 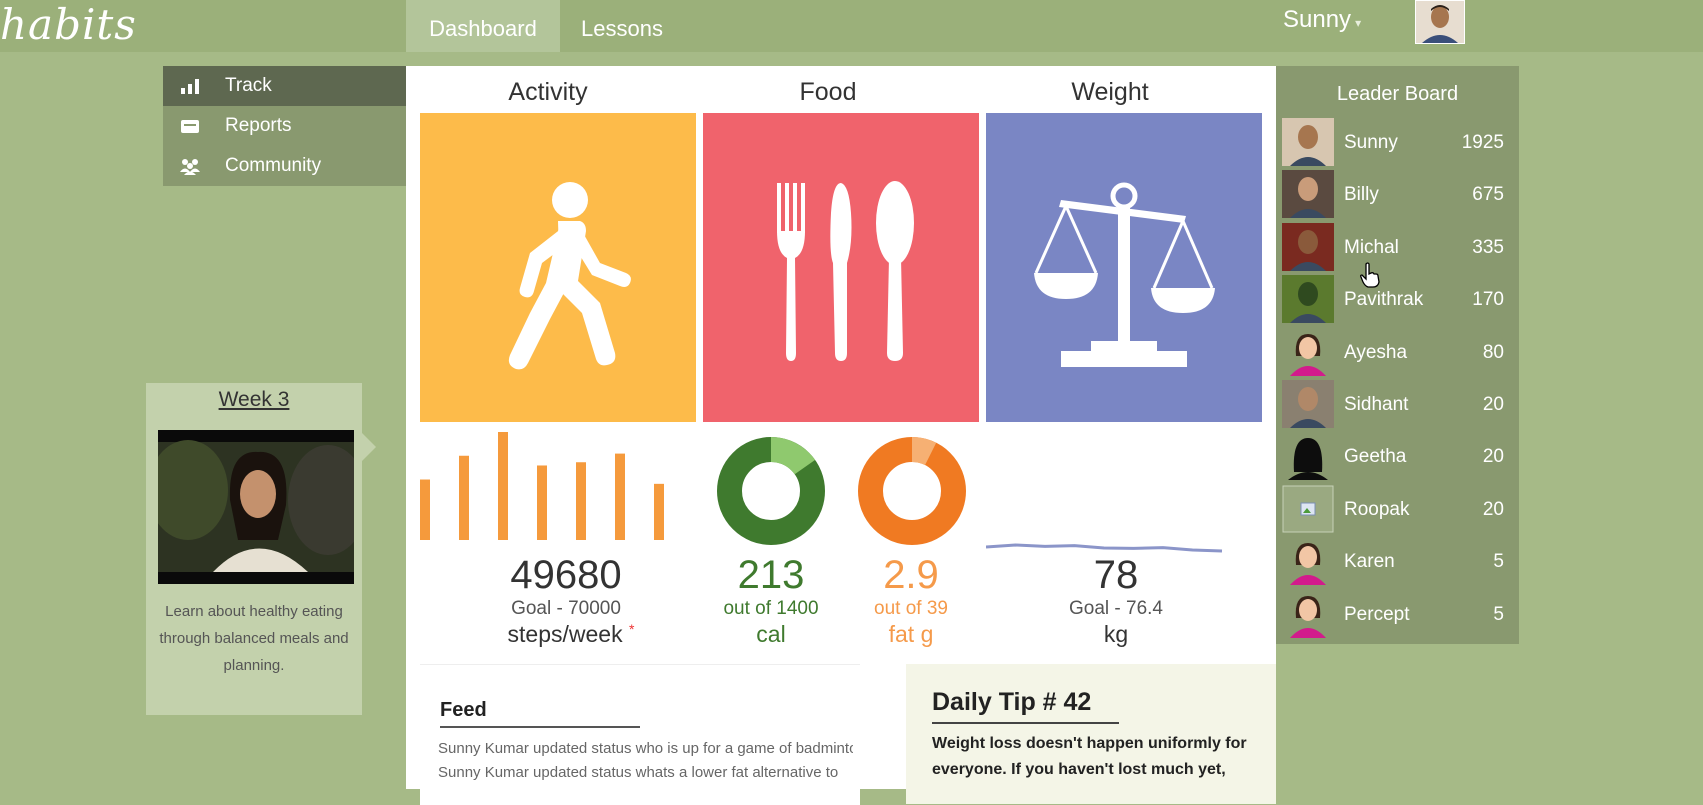 I want to click on food-tile, so click(x=841, y=267).